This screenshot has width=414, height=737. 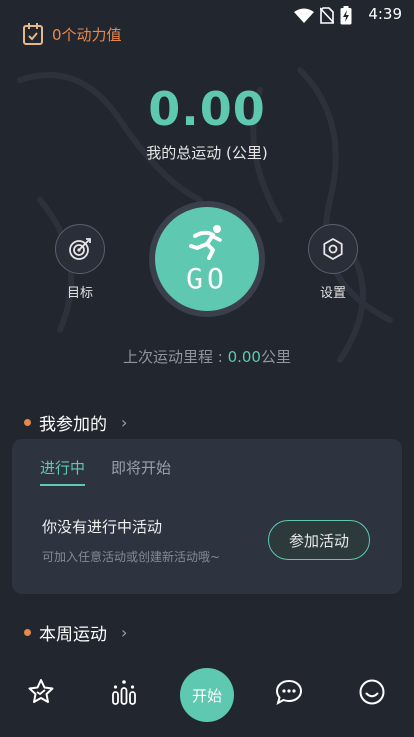 I want to click on rank-icon, so click(x=124, y=692).